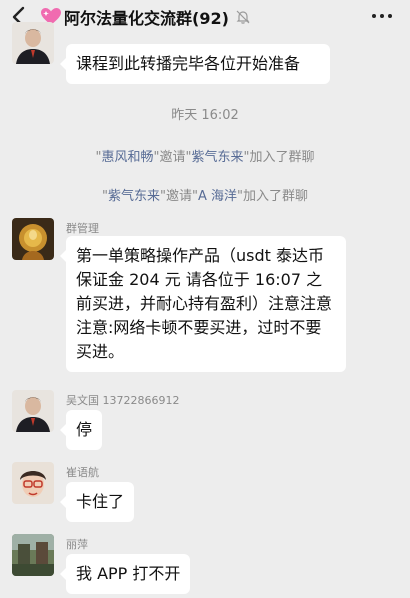 Image resolution: width=410 pixels, height=598 pixels. I want to click on message-bubble: 我 APP 打不开, so click(125, 574).